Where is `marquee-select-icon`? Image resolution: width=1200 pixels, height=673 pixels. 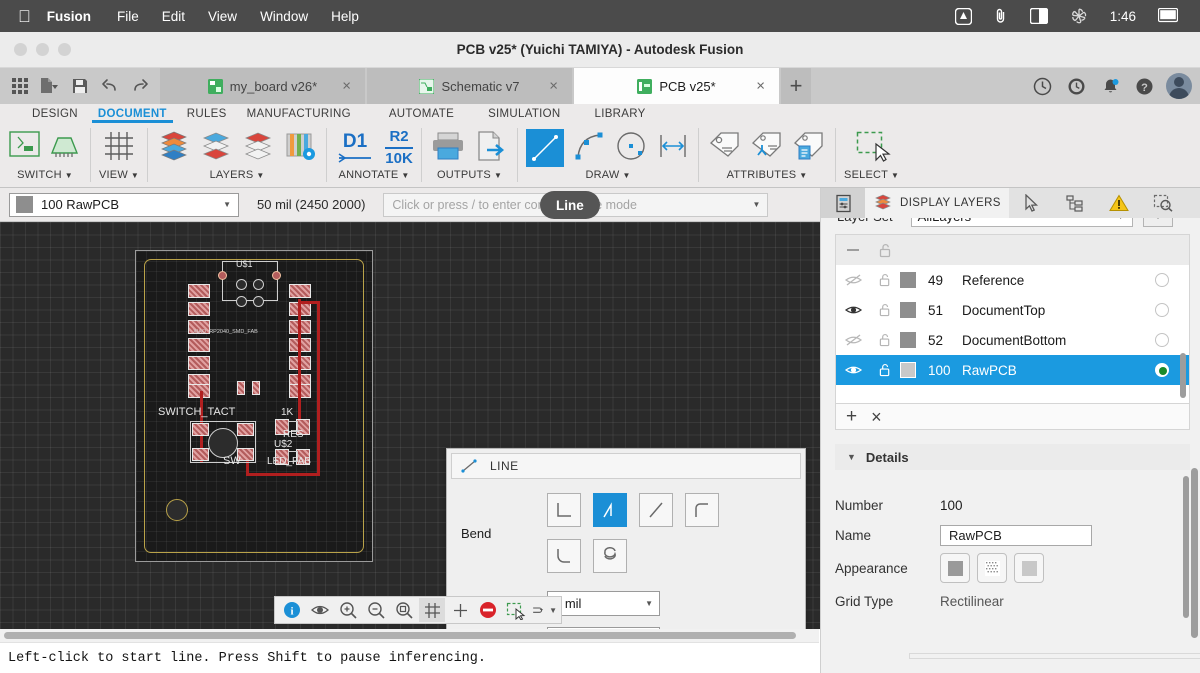 marquee-select-icon is located at coordinates (872, 148).